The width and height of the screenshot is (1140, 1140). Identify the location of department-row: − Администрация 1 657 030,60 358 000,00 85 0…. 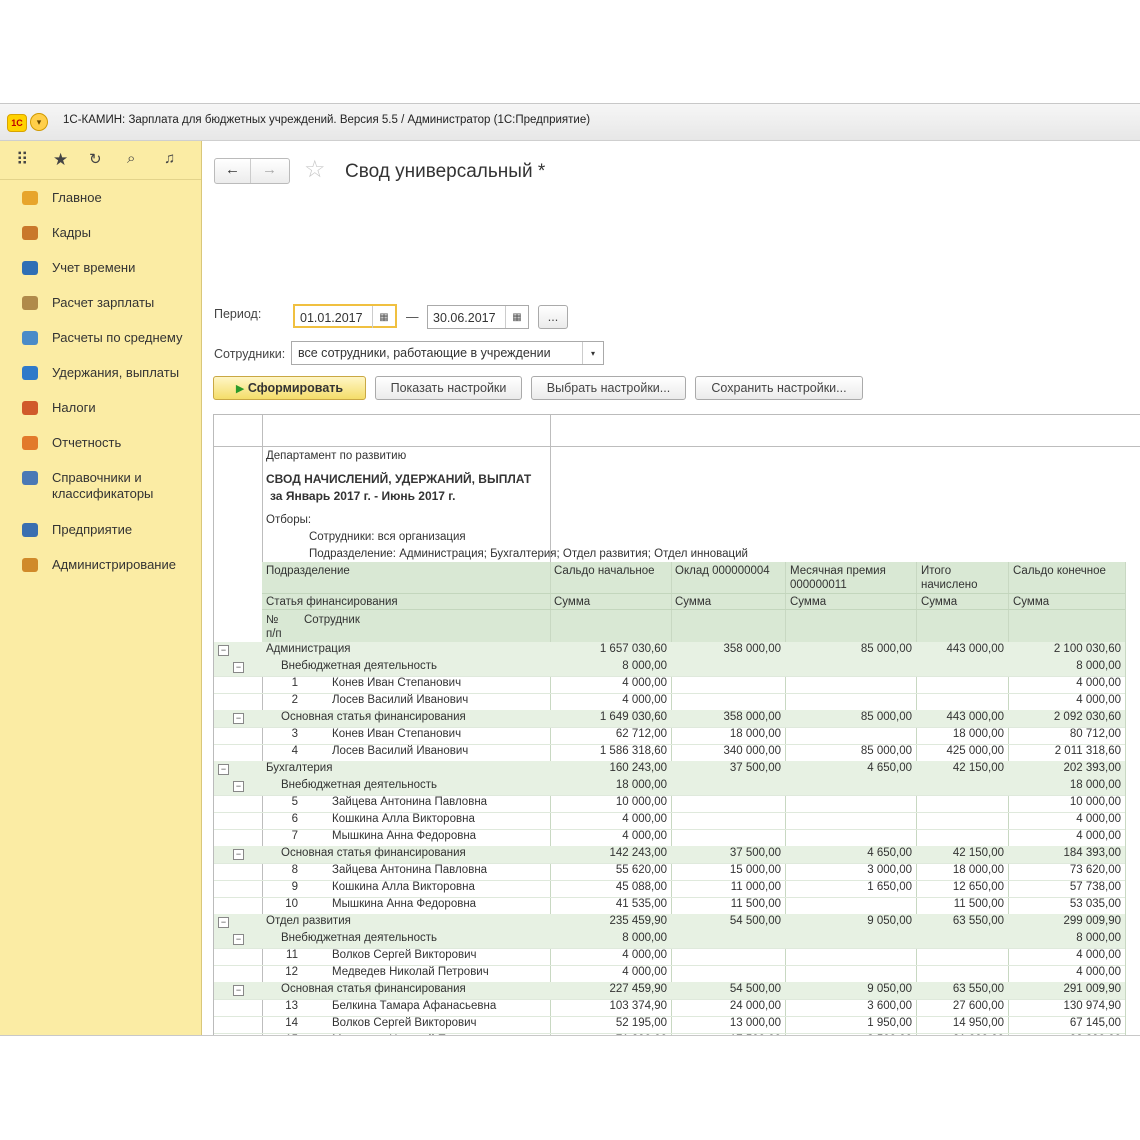
(669, 651).